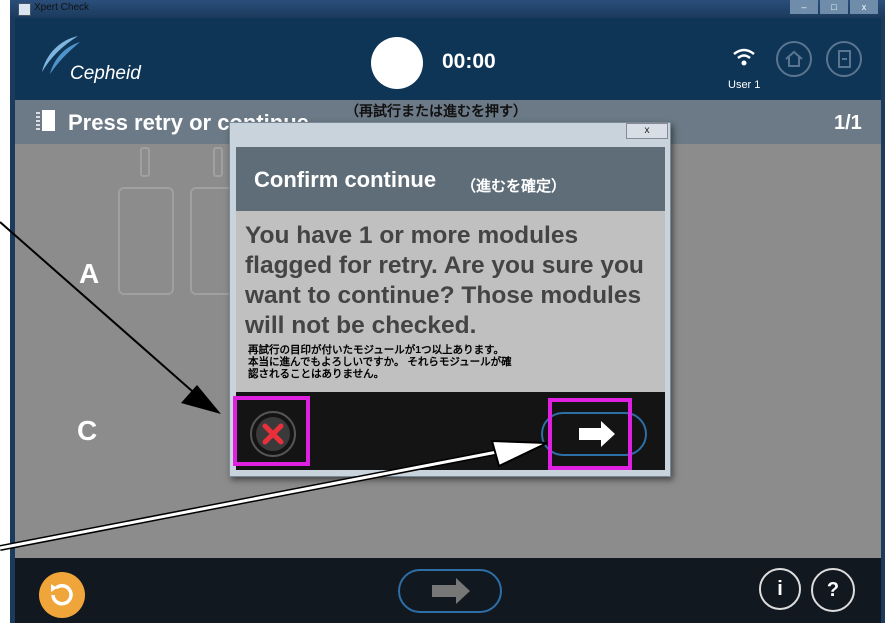 The width and height of the screenshot is (891, 626). Describe the element at coordinates (744, 85) in the screenshot. I see `user-label: User 1` at that location.